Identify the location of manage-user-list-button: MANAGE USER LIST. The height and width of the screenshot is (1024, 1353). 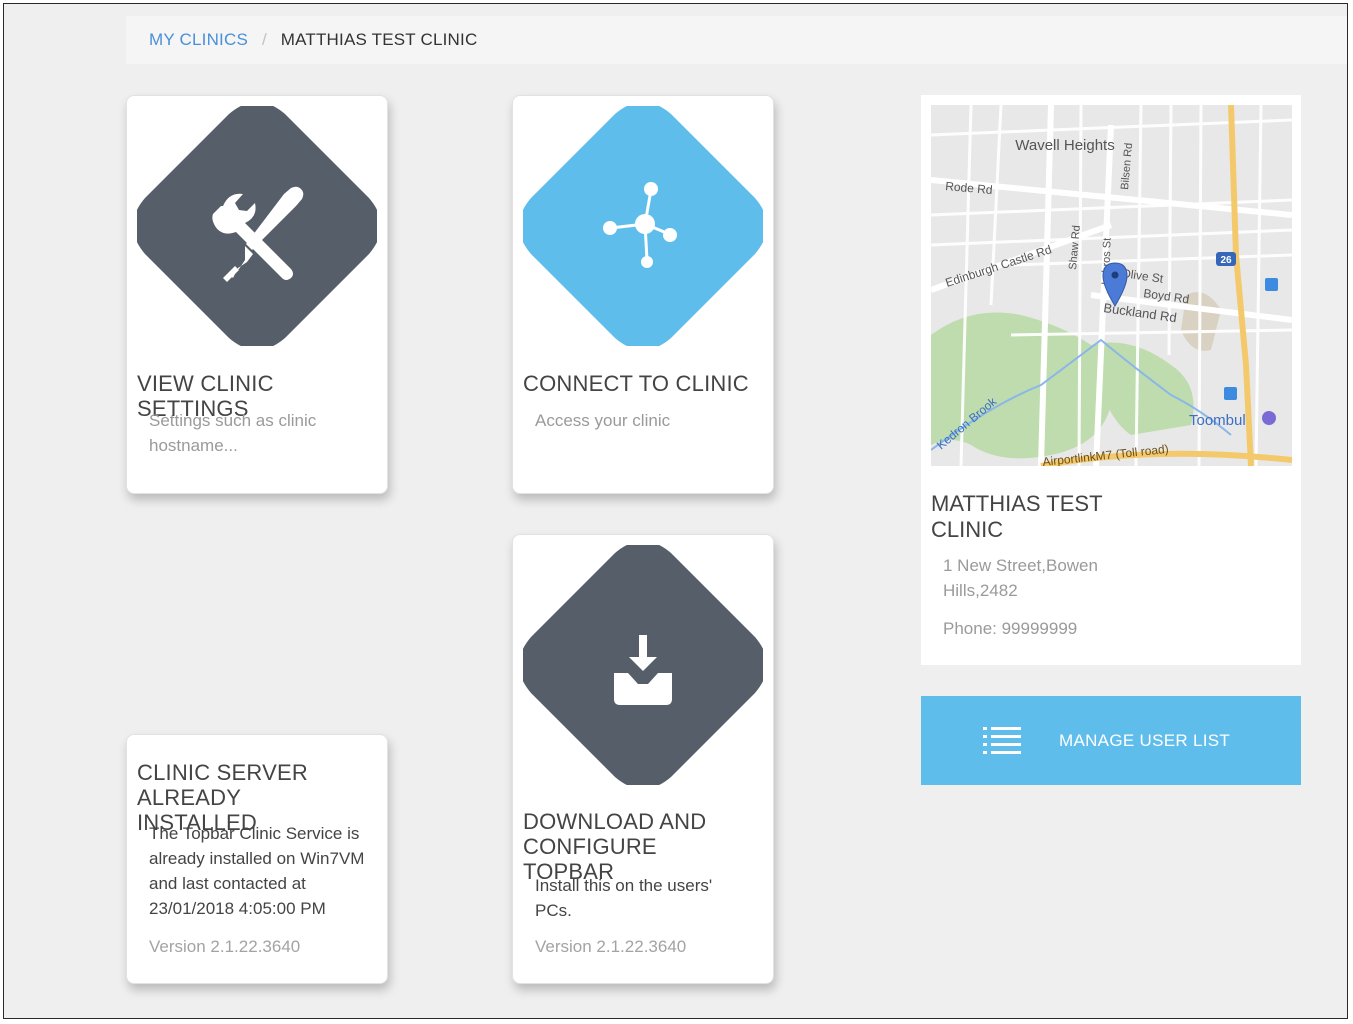
(1111, 740).